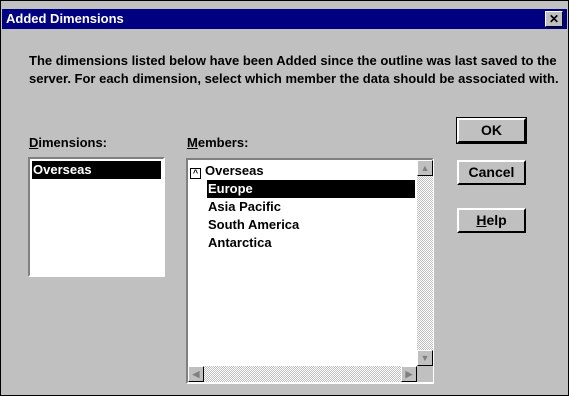 This screenshot has width=569, height=396. What do you see at coordinates (496, 220) in the screenshot?
I see `help-label: elp` at bounding box center [496, 220].